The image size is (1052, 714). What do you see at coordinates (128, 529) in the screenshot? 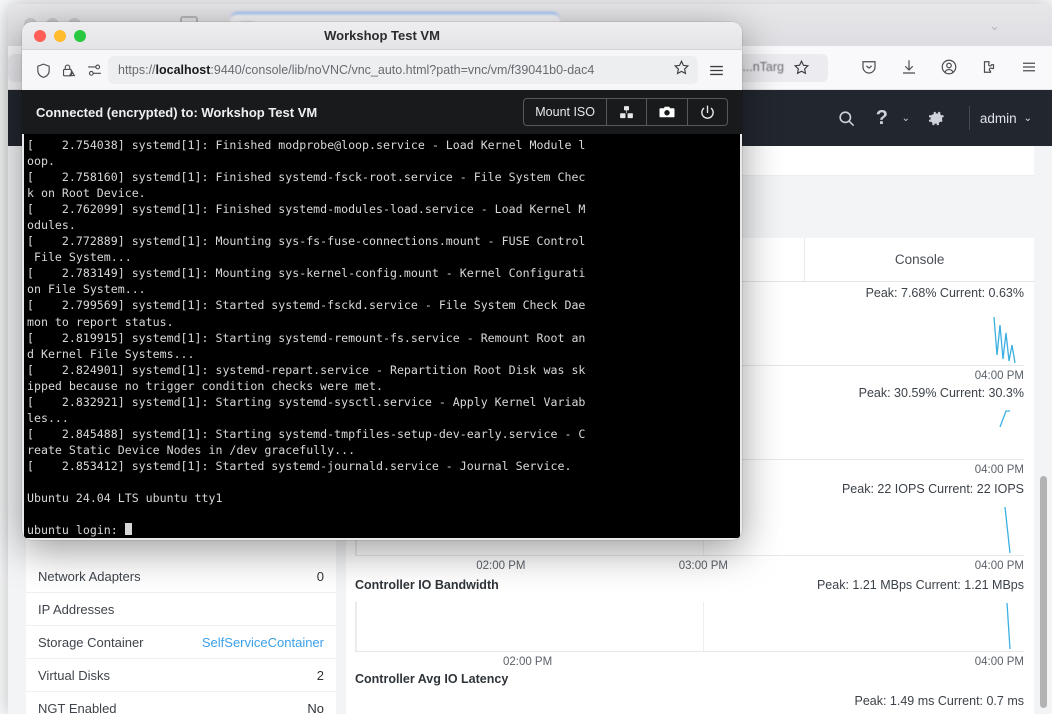
I see `terminal-cursor` at bounding box center [128, 529].